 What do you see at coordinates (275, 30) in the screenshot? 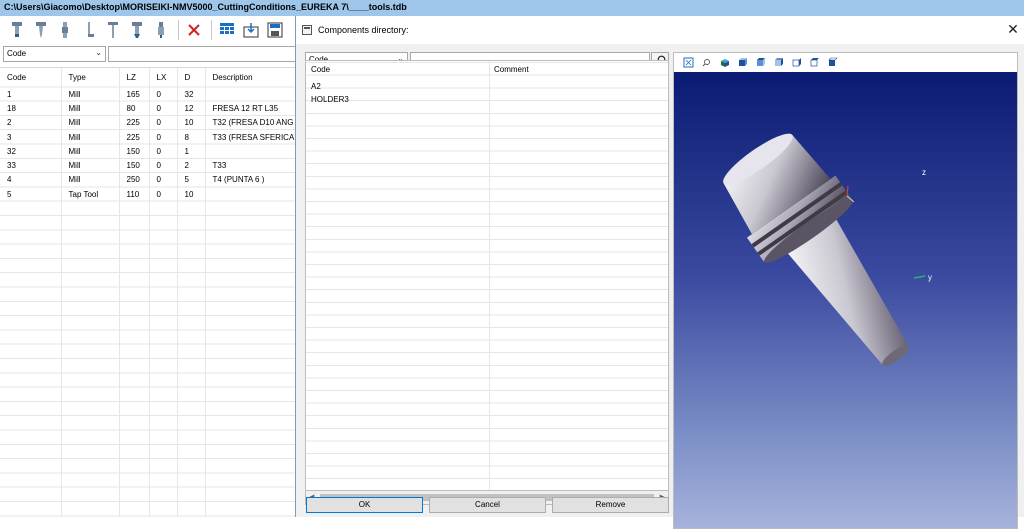
I see `export-icon` at bounding box center [275, 30].